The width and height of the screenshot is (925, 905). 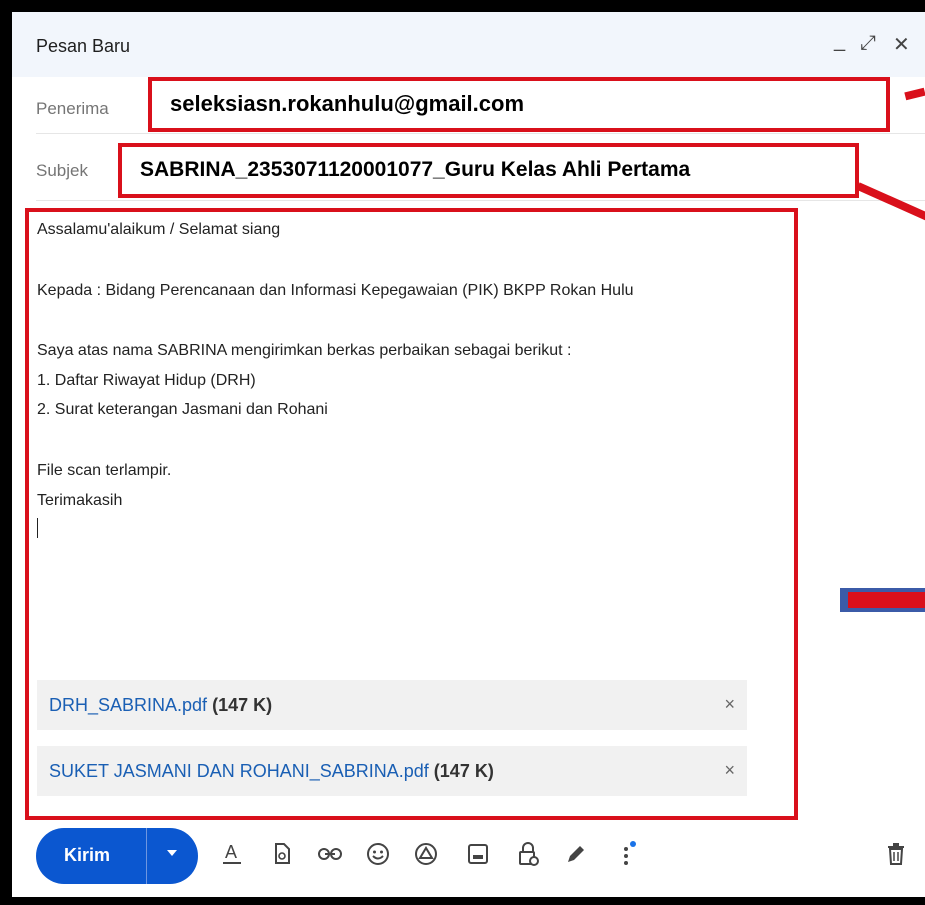 What do you see at coordinates (80, 500) in the screenshot?
I see `body-line: Terimakasih` at bounding box center [80, 500].